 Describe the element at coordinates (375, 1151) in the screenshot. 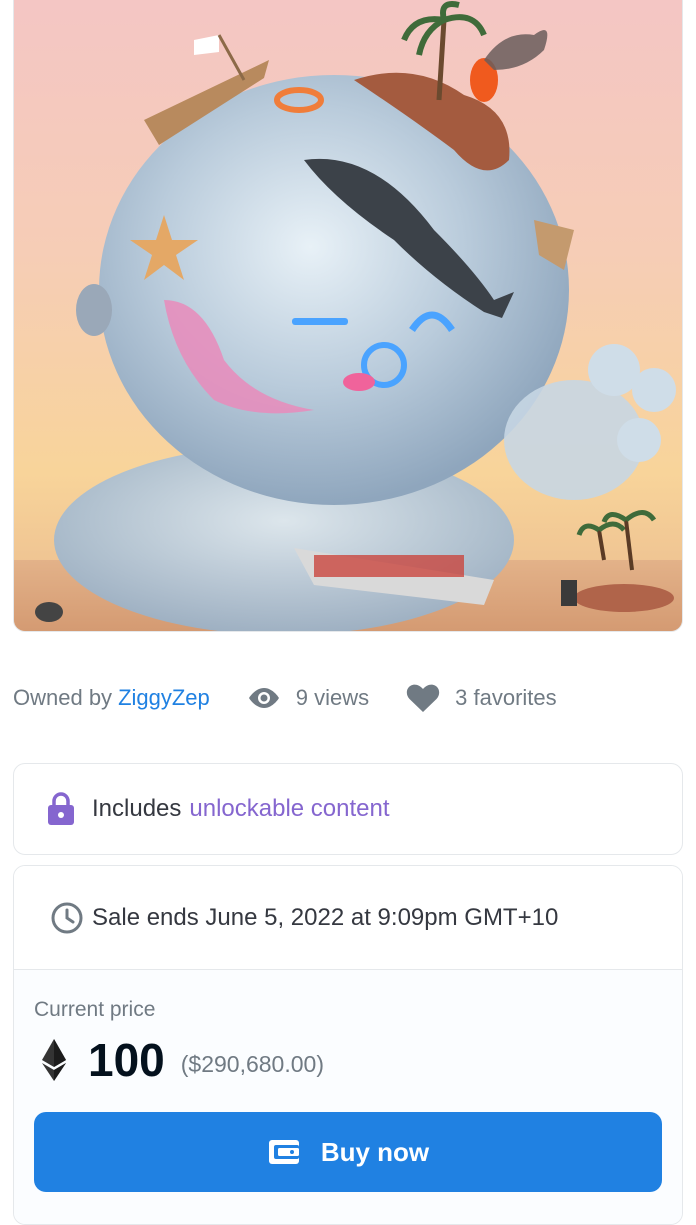

I see `buy-now-label: Buy now` at that location.